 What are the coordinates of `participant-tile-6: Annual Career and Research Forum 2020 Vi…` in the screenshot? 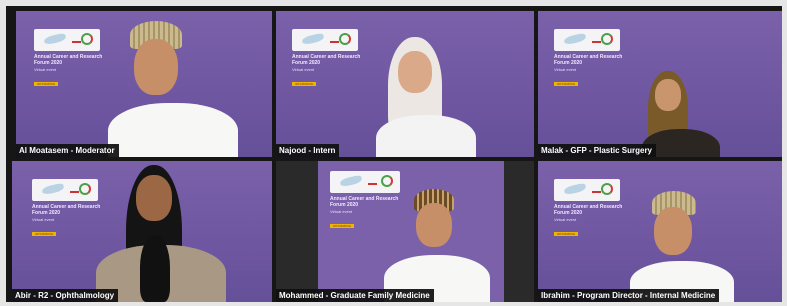 It's located at (660, 231).